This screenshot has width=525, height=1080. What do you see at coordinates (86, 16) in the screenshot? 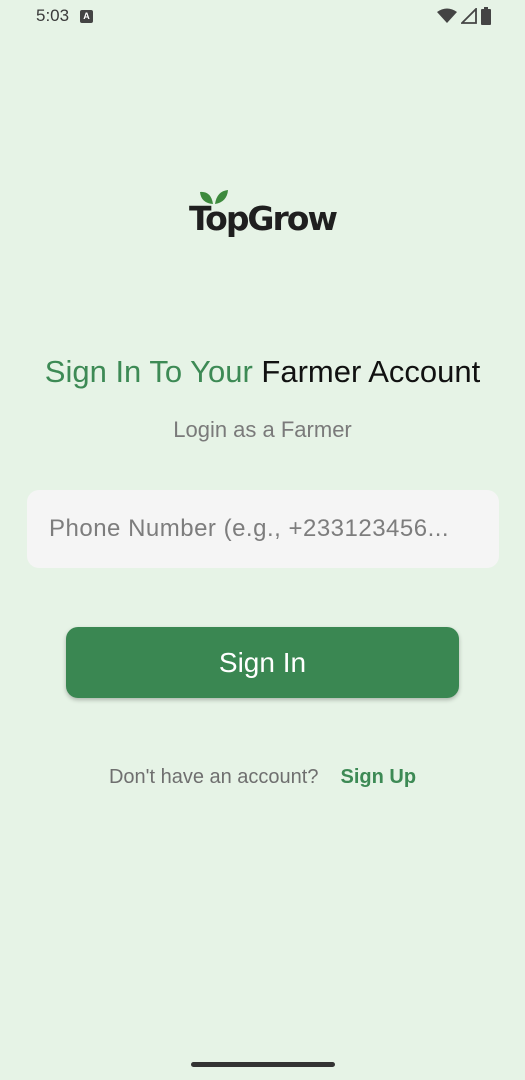
I see `notification-a-icon: A` at bounding box center [86, 16].